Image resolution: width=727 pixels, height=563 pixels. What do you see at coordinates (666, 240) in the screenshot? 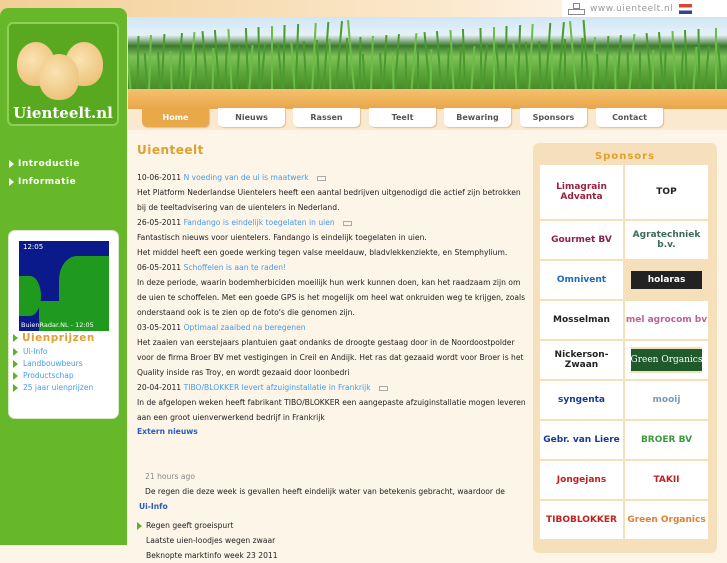
I see `sponsor-logo: Agratechniek b.v.` at bounding box center [666, 240].